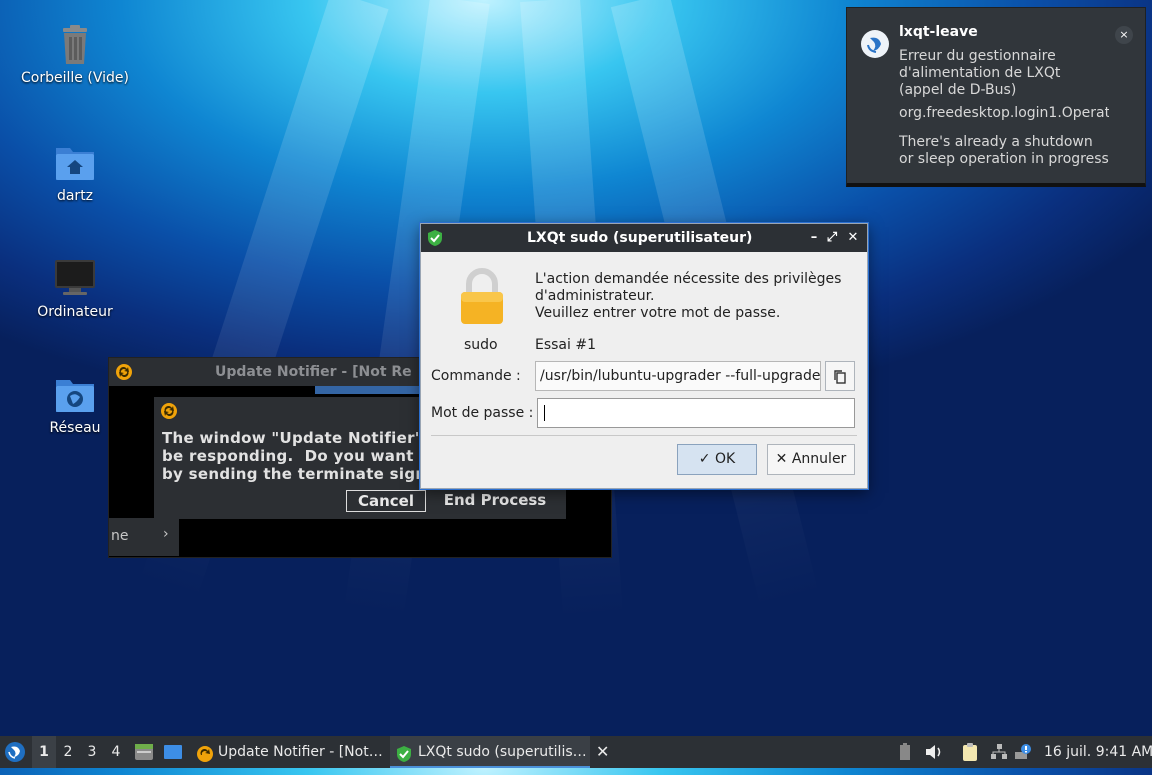  What do you see at coordinates (1000, 752) in the screenshot?
I see `network-icon` at bounding box center [1000, 752].